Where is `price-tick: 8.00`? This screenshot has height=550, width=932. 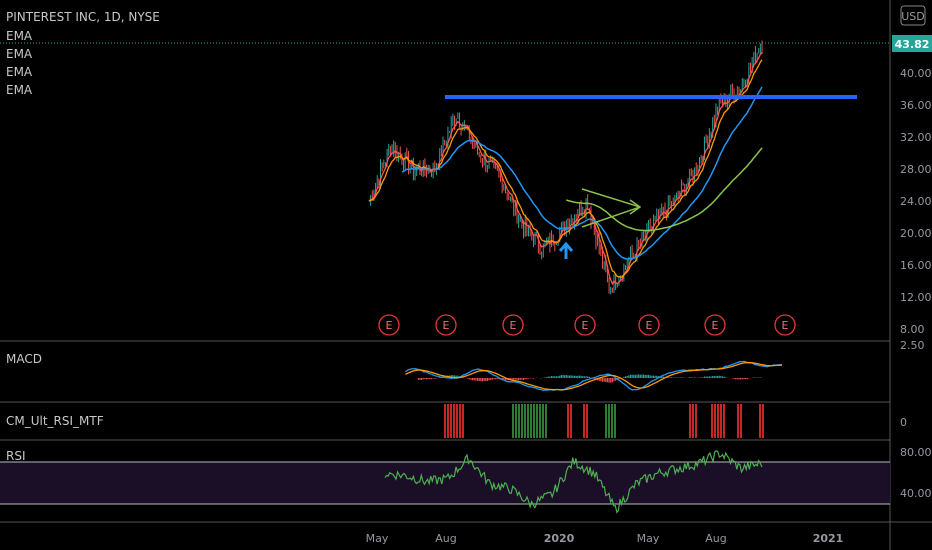 price-tick: 8.00 is located at coordinates (912, 329).